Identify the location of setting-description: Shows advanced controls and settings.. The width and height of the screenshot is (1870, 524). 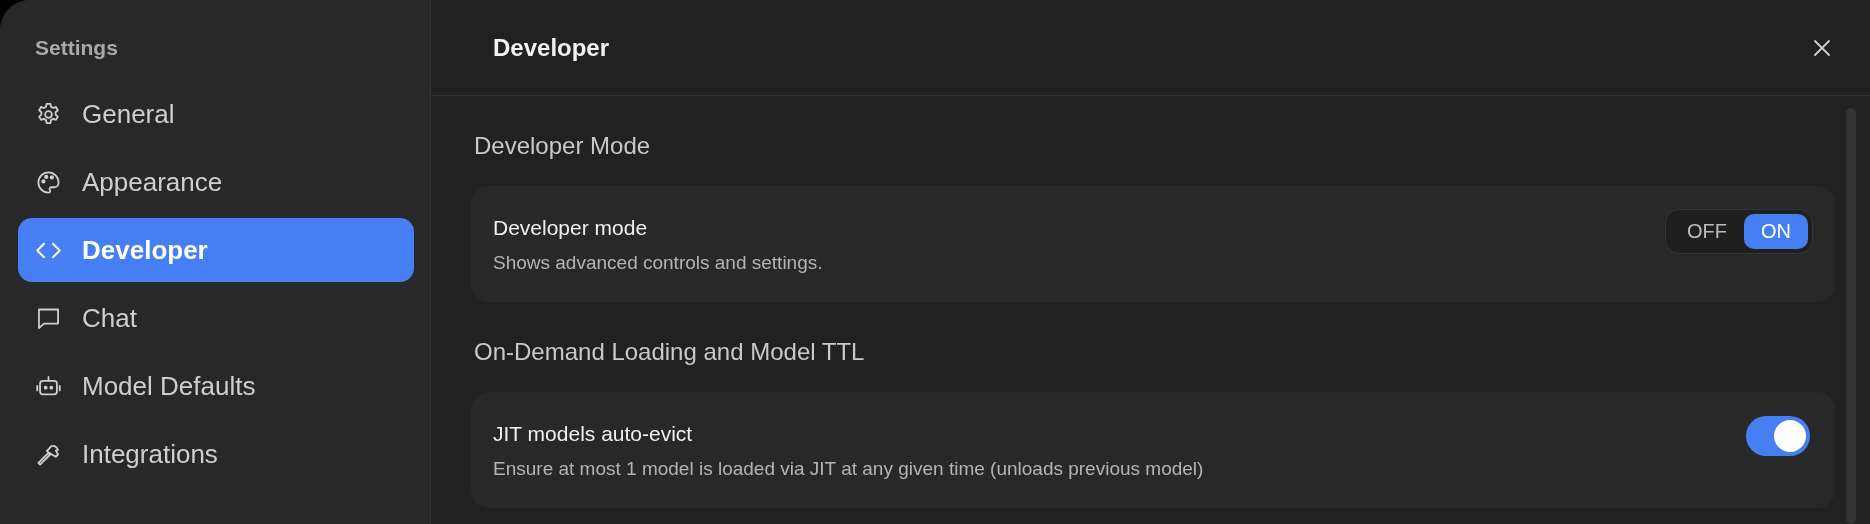
(658, 263).